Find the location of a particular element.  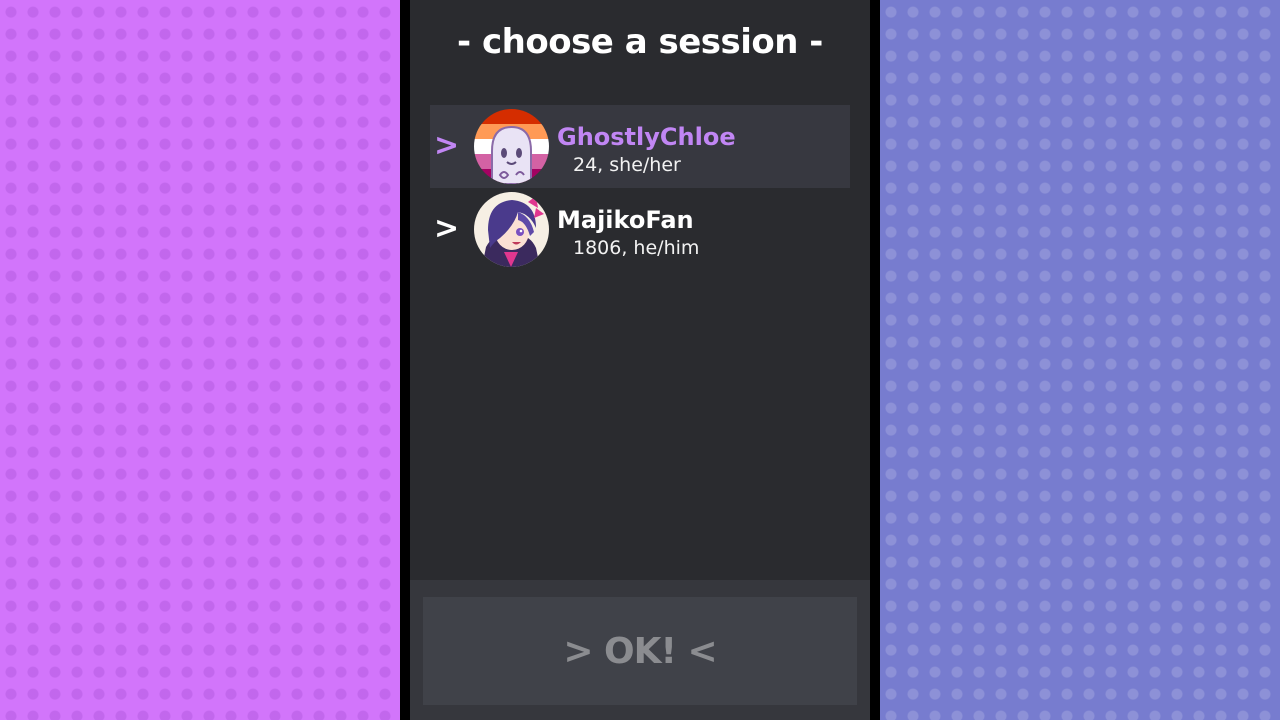

ok-button: > OK! < is located at coordinates (640, 651).